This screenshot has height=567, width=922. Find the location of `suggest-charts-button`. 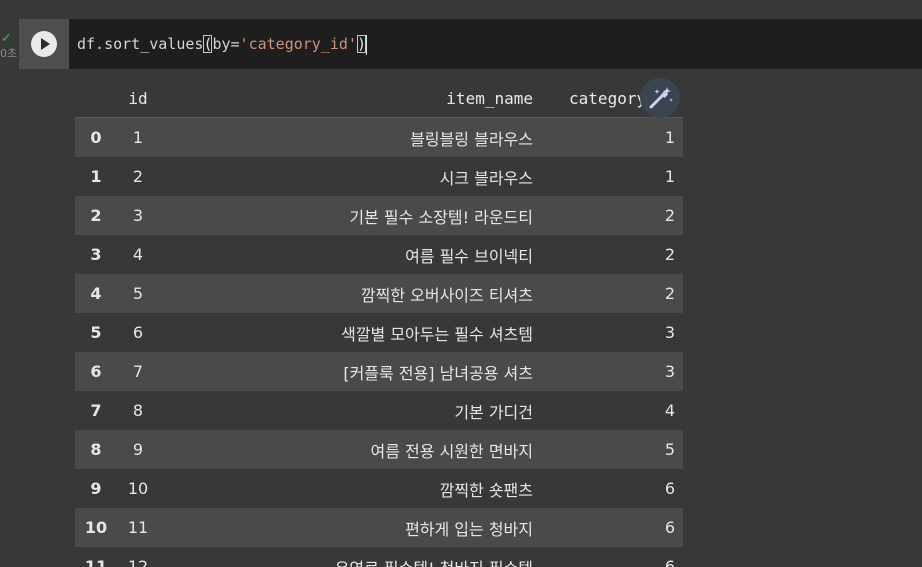

suggest-charts-button is located at coordinates (660, 98).